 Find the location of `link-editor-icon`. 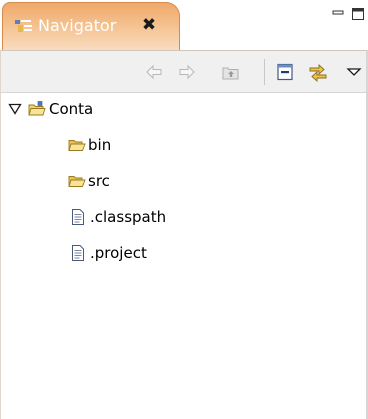

link-editor-icon is located at coordinates (318, 72).